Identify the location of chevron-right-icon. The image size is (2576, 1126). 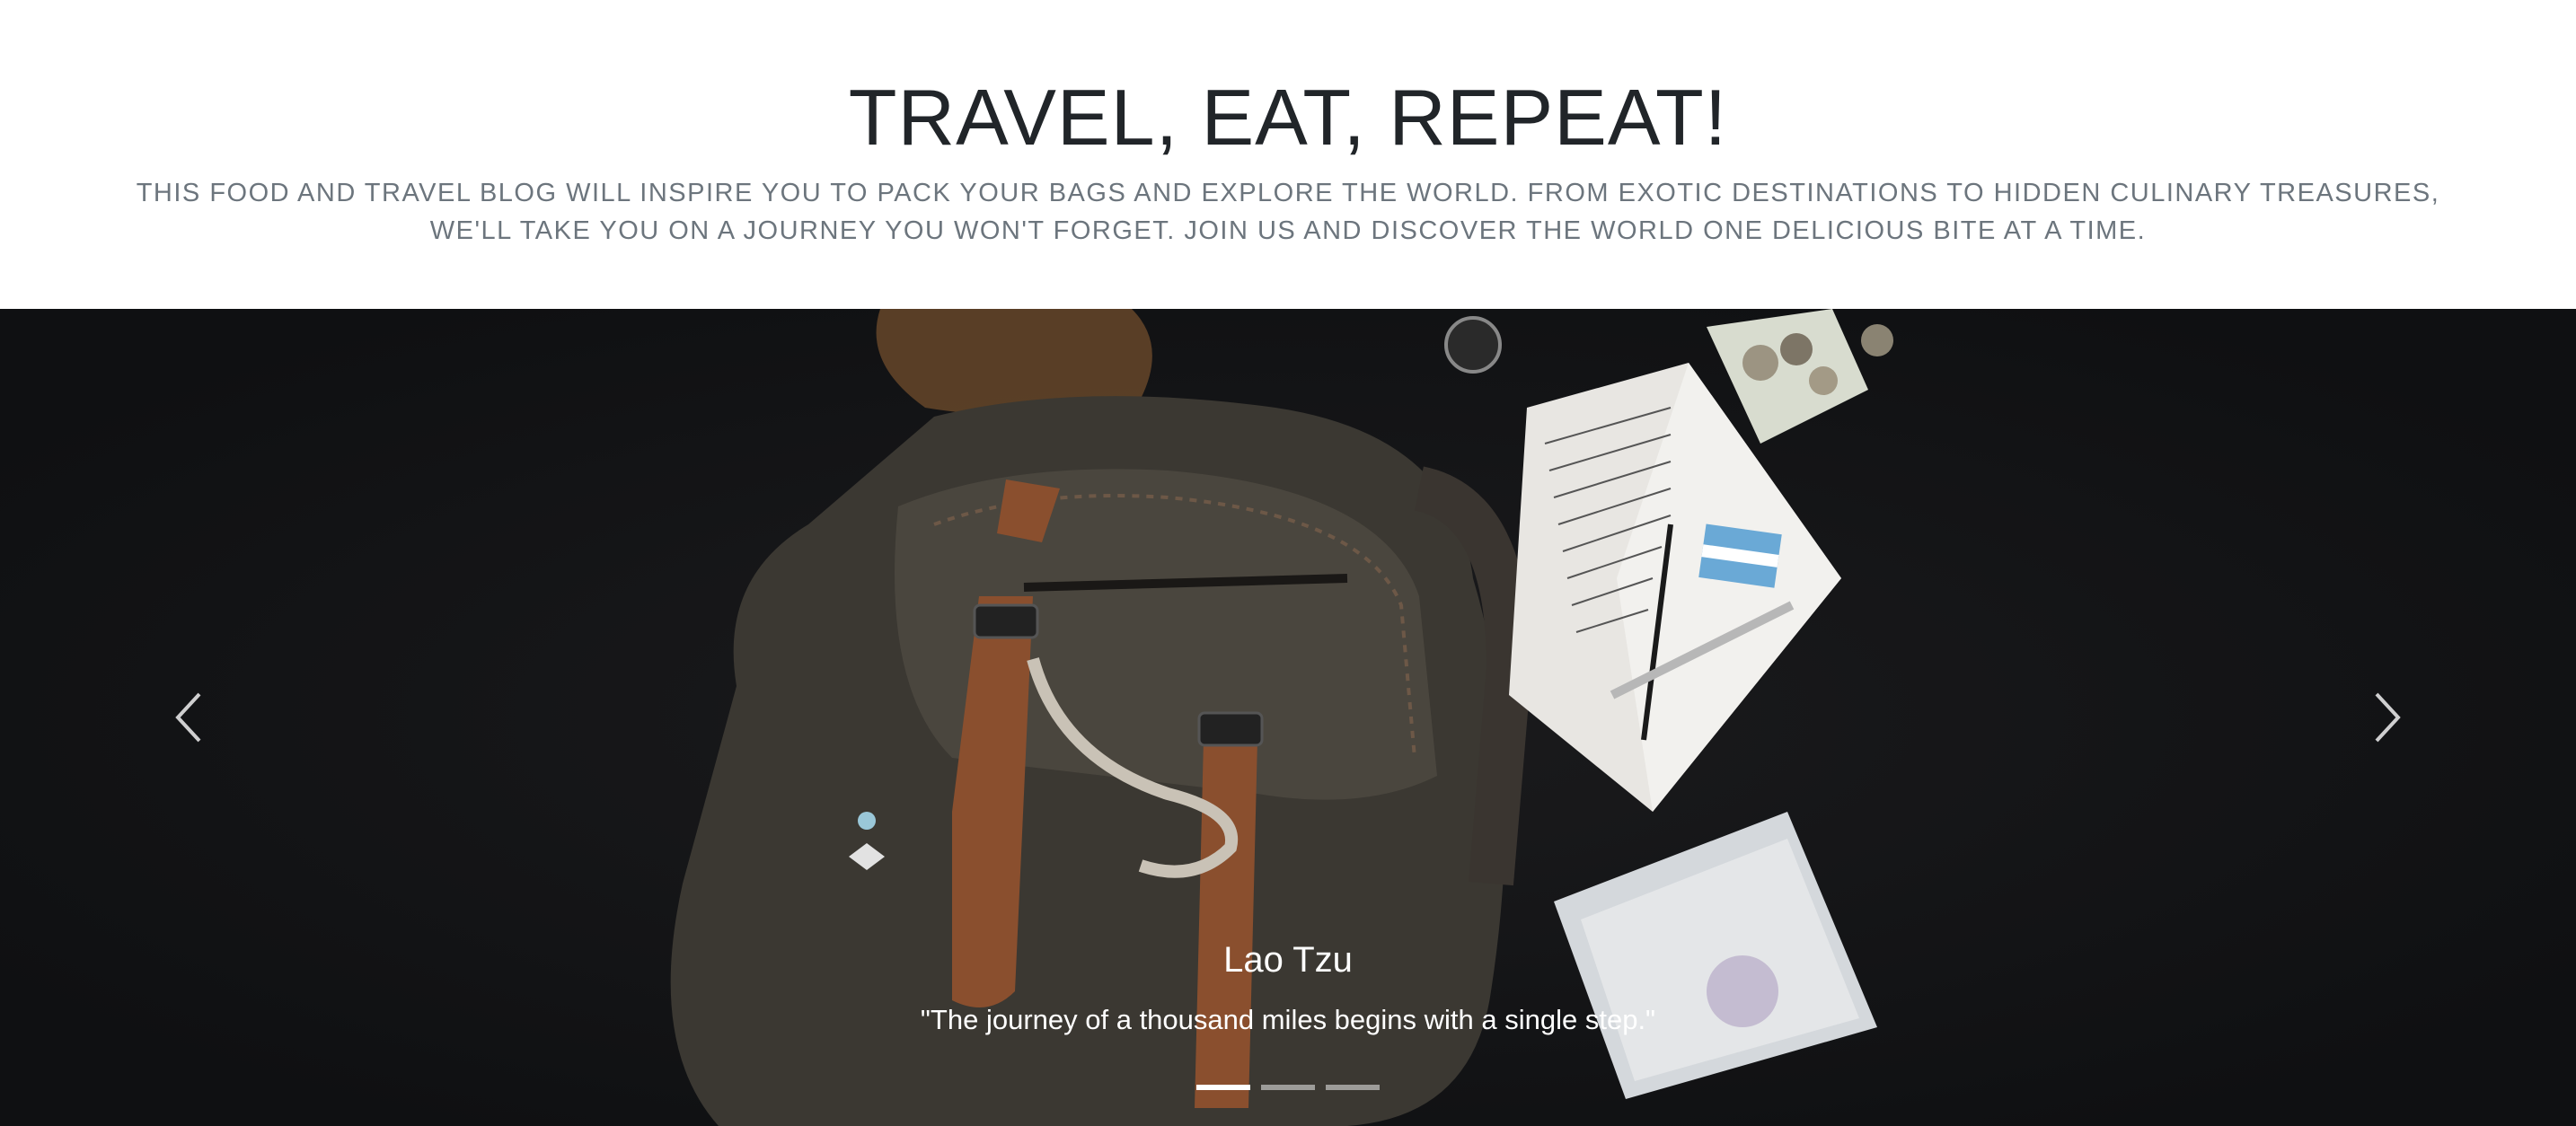
(2388, 717).